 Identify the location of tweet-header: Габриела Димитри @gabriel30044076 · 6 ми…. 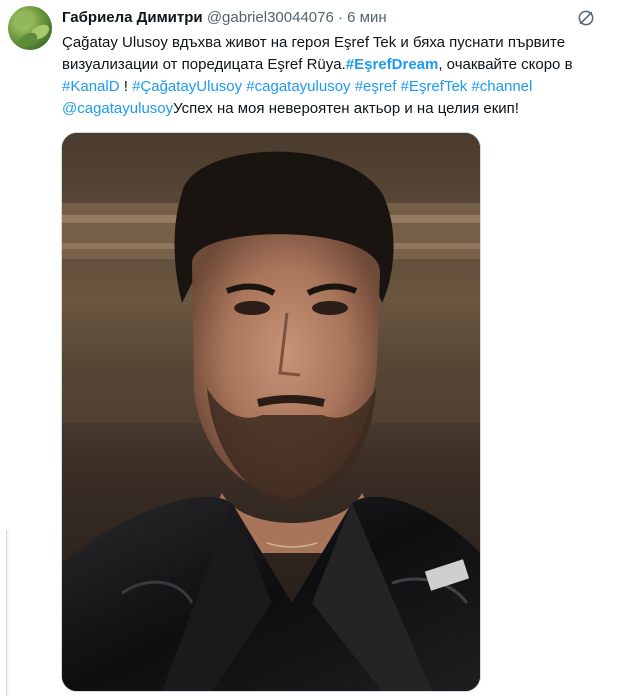
(323, 18).